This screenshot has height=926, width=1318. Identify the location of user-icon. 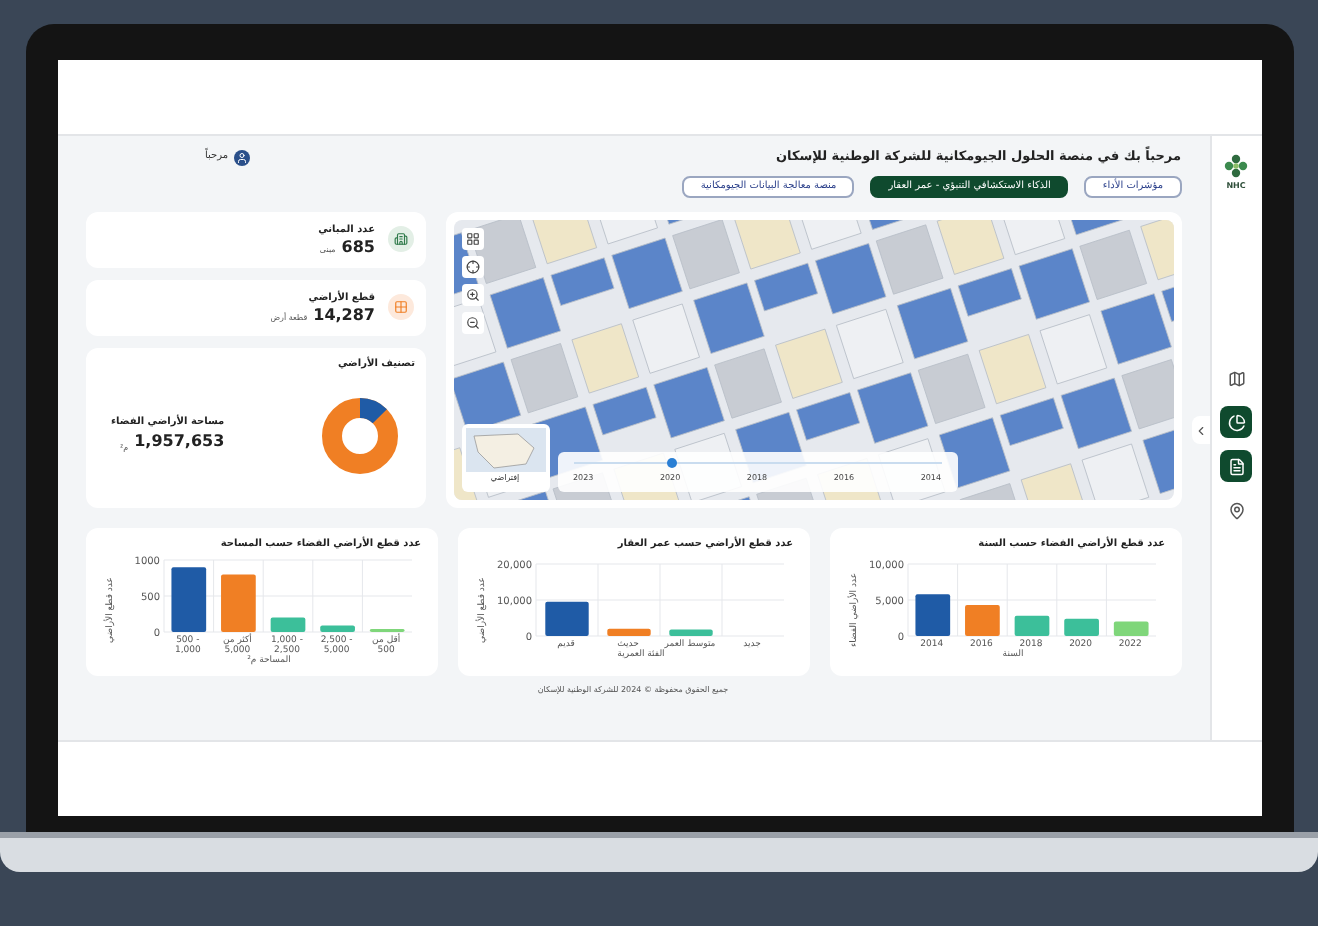
(242, 157).